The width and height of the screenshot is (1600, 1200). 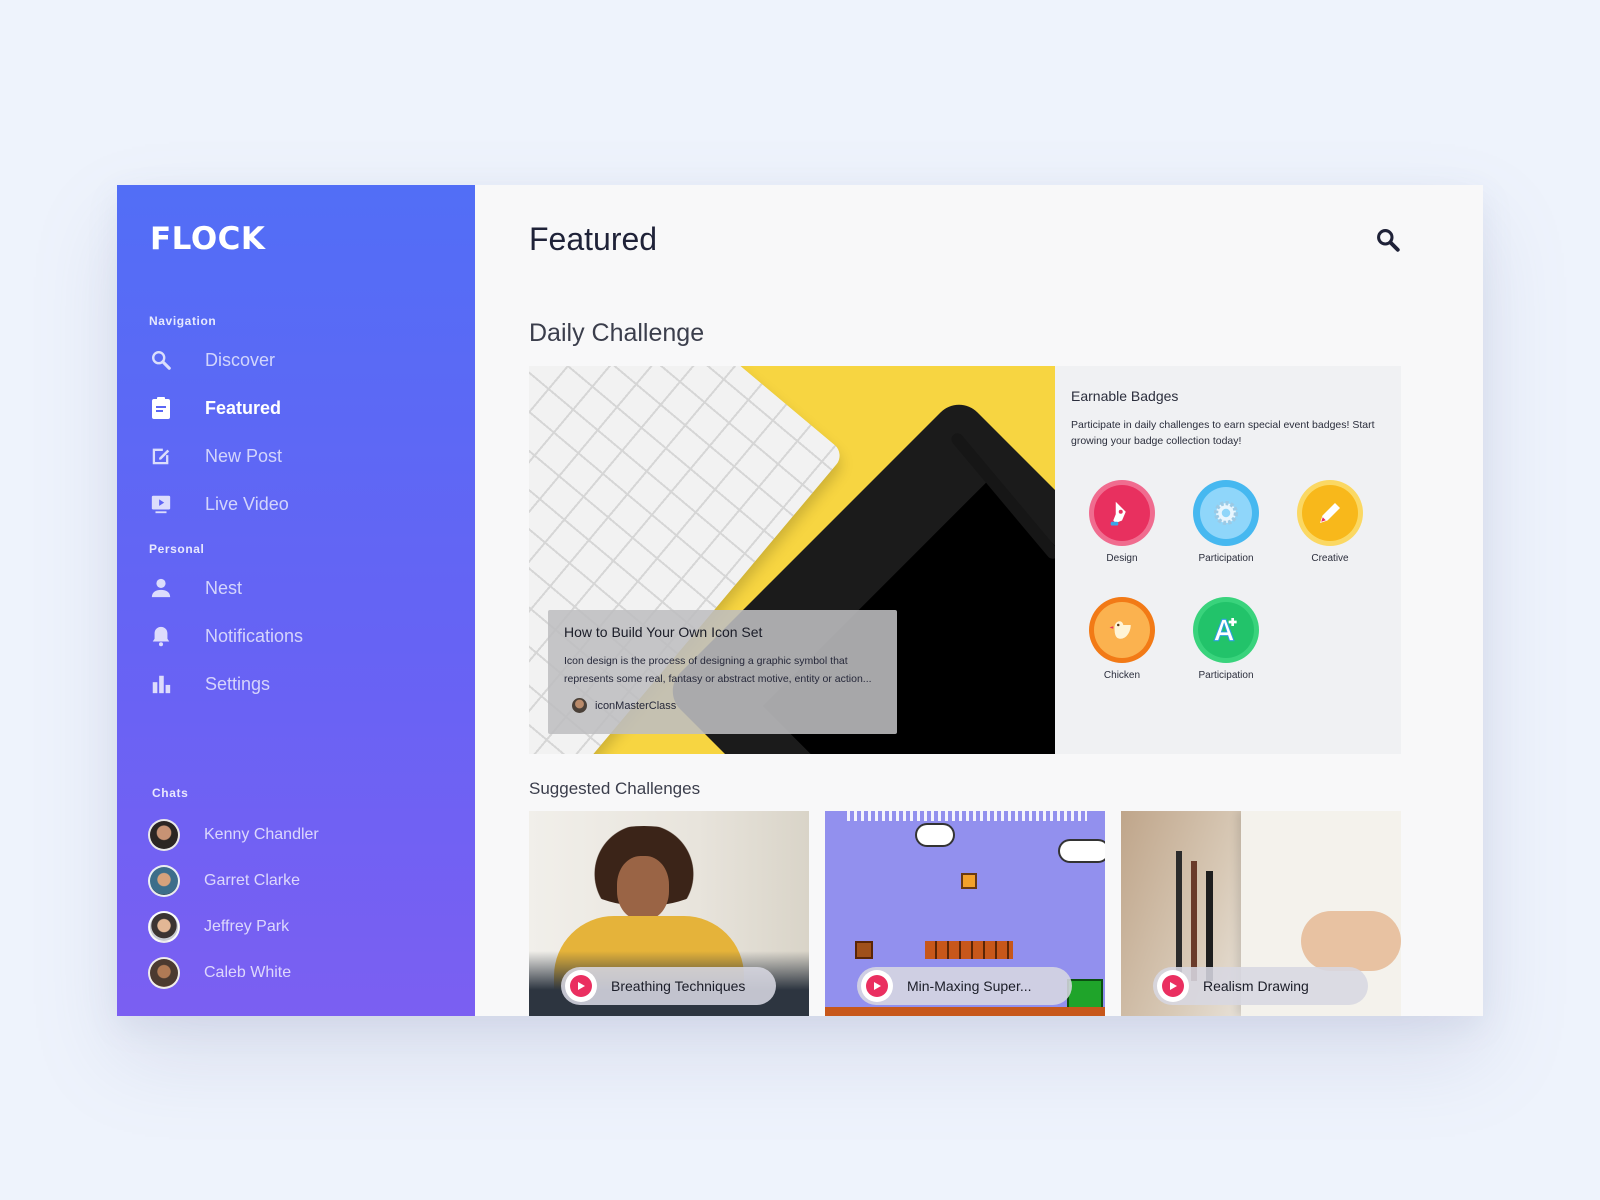 What do you see at coordinates (247, 503) in the screenshot?
I see `sidebar-item-label: Live Video` at bounding box center [247, 503].